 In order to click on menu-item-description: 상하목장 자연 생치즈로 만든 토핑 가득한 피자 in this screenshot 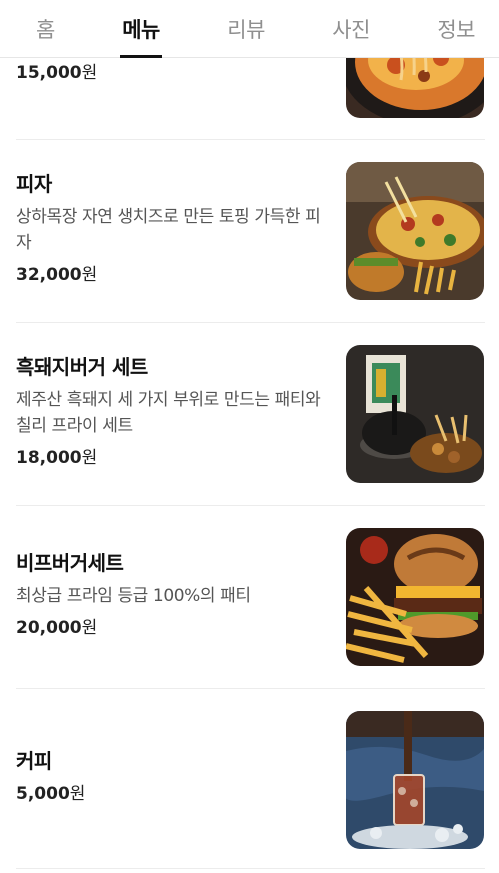, I will do `click(168, 230)`.